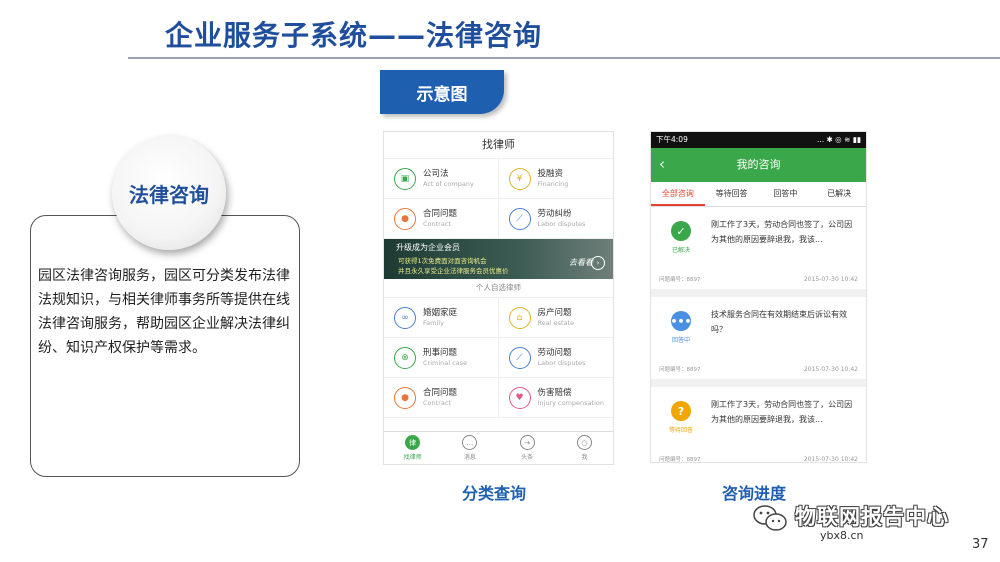  I want to click on consult-tabs: 全部咨询 等待回答 回答中 已解决, so click(758, 194).